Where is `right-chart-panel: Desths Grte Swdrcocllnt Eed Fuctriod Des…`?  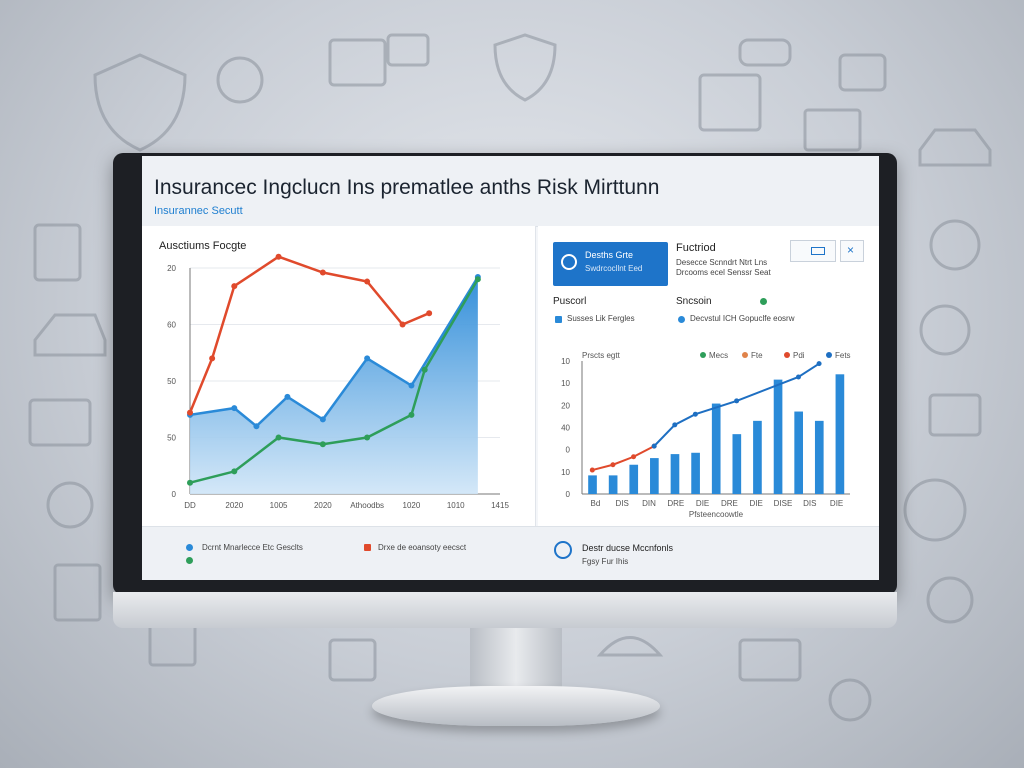
right-chart-panel: Desths Grte Swdrcocllnt Eed Fuctriod Des… is located at coordinates (708, 376).